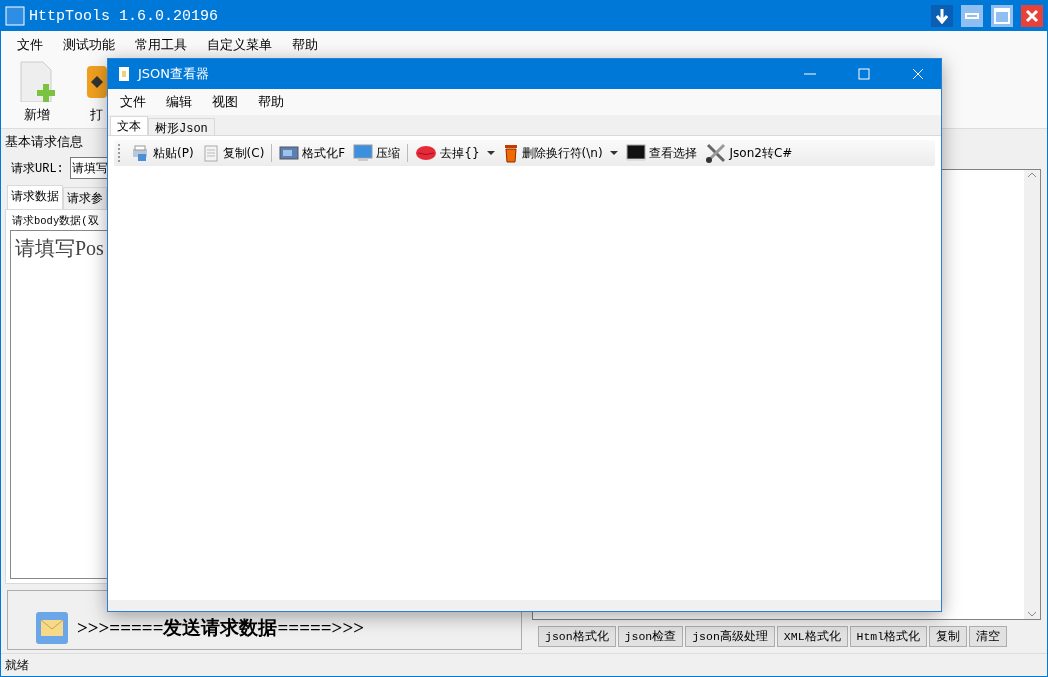 The width and height of the screenshot is (1048, 677). Describe the element at coordinates (225, 102) in the screenshot. I see `menu-item: 视图` at that location.